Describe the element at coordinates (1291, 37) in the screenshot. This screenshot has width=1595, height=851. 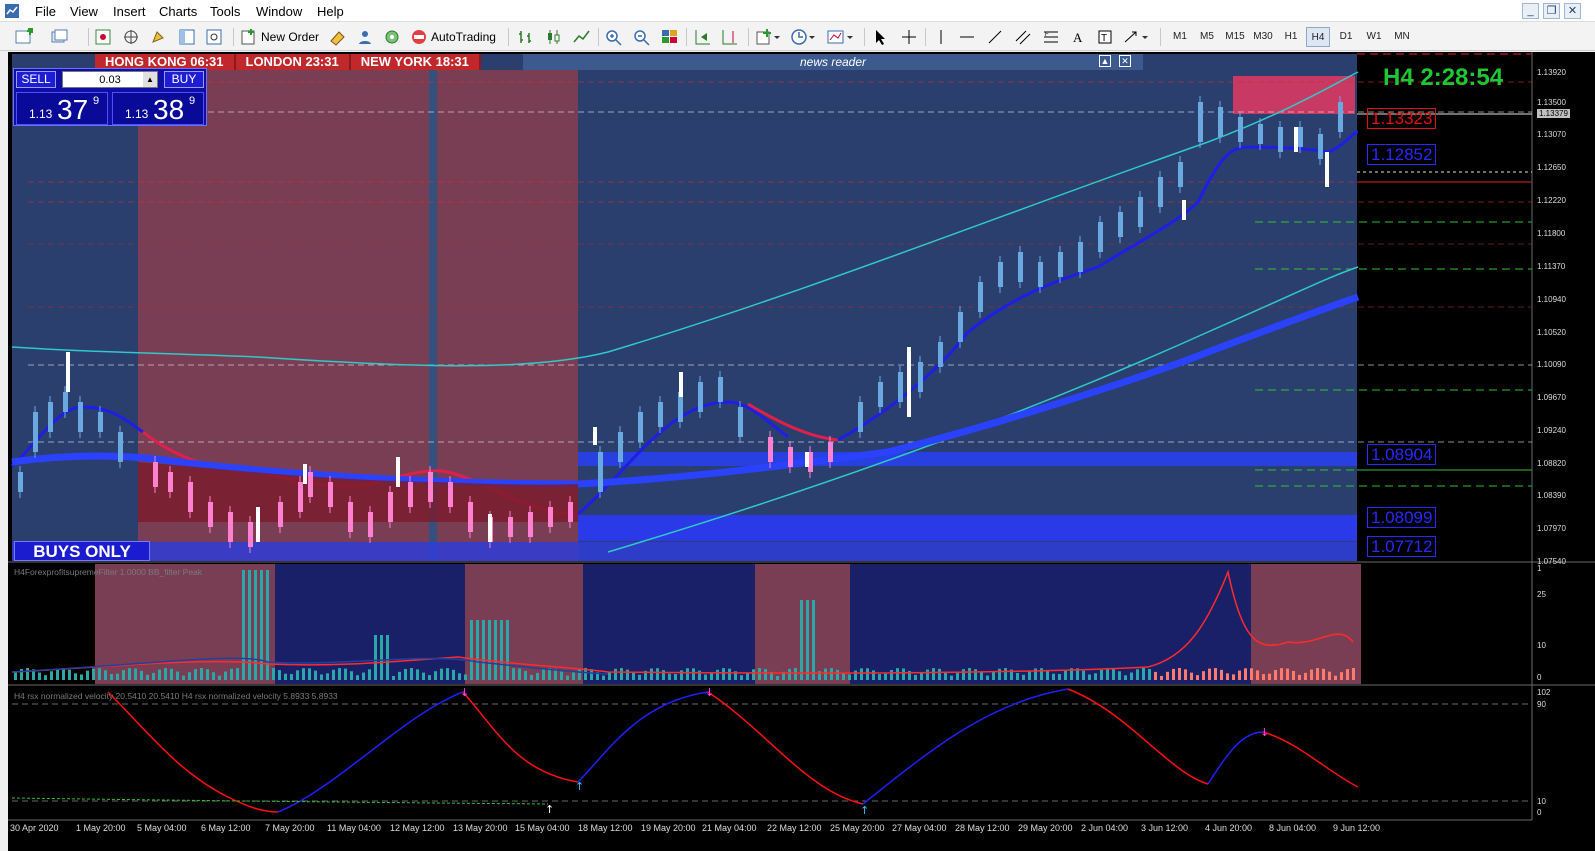
I see `tf-h1: H1` at that location.